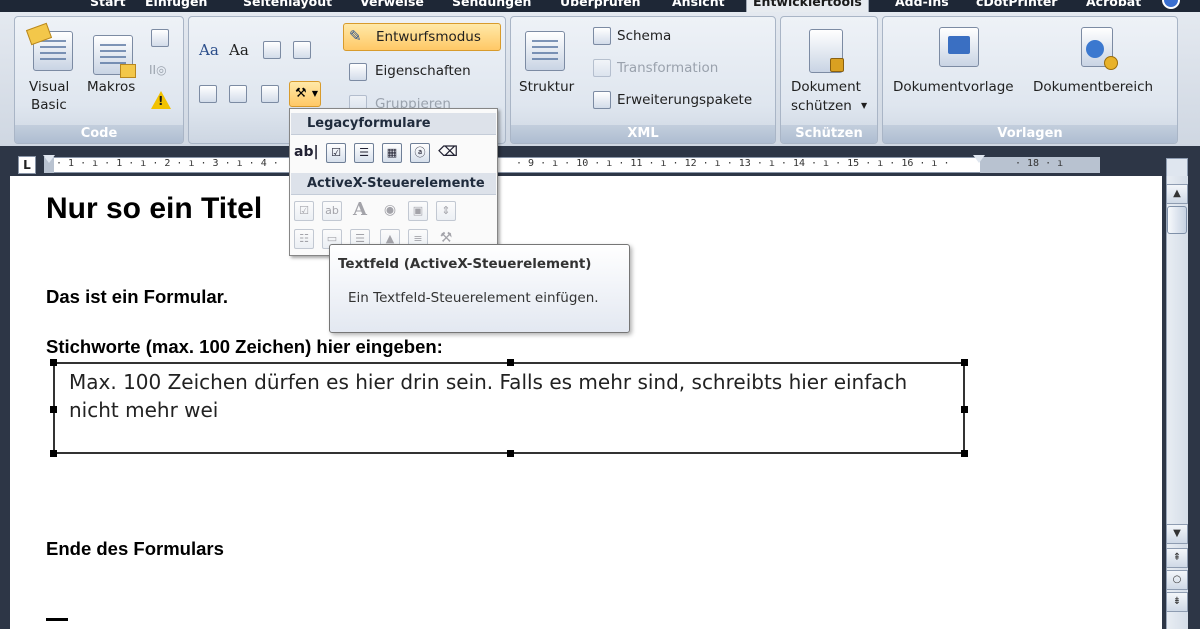 The height and width of the screenshot is (629, 1200). Describe the element at coordinates (272, 50) in the screenshot. I see `picture-control-icon` at that location.